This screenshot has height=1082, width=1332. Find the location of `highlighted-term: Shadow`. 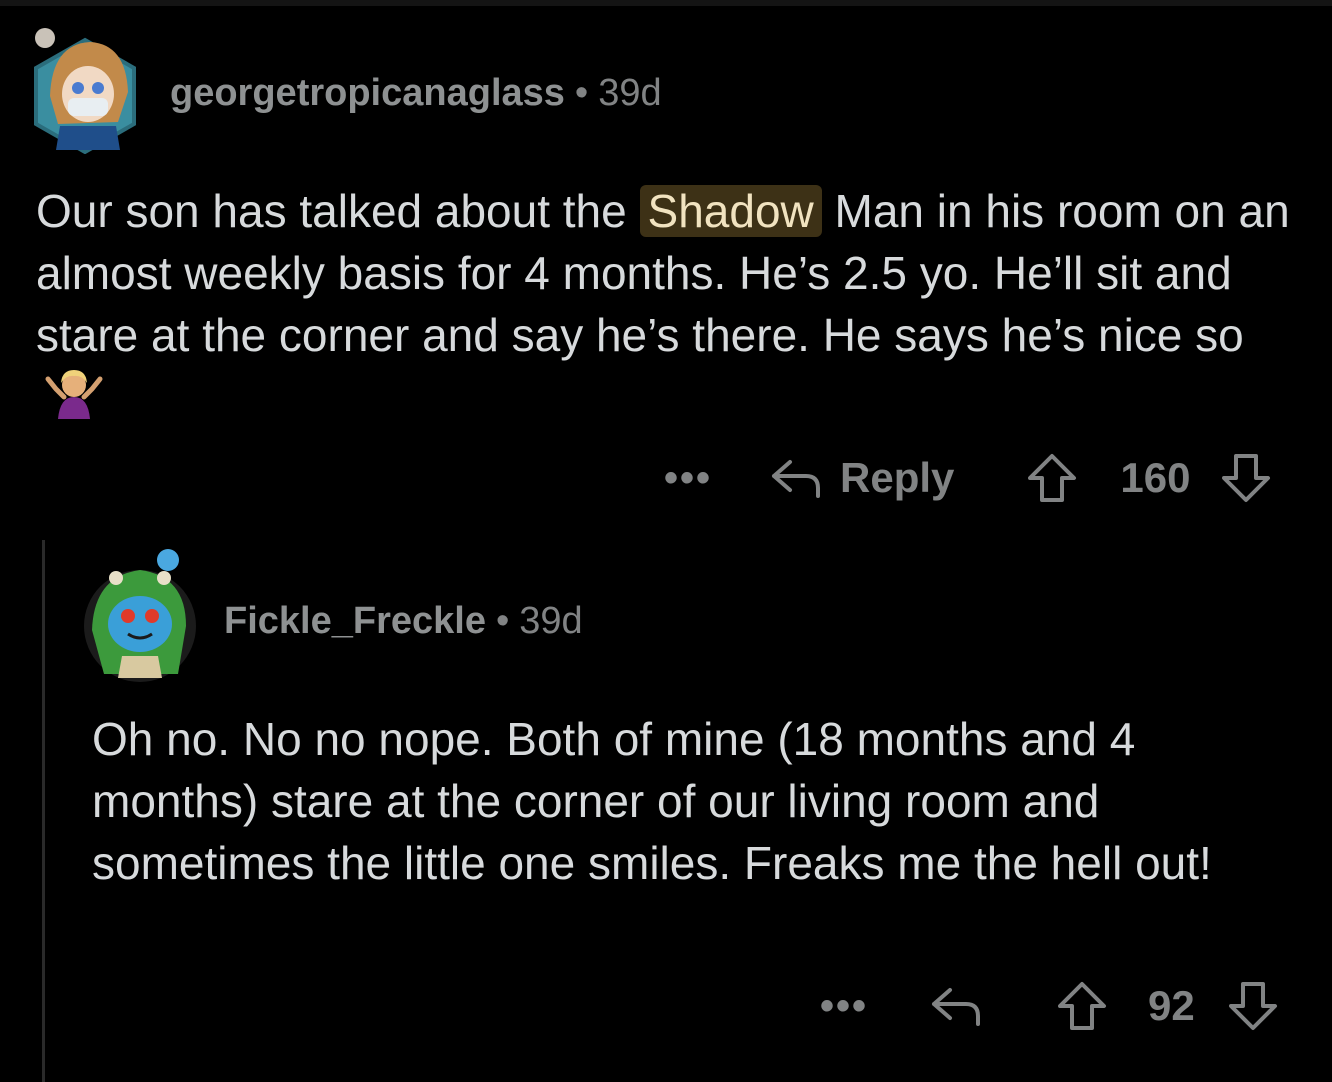

highlighted-term: Shadow is located at coordinates (730, 211).